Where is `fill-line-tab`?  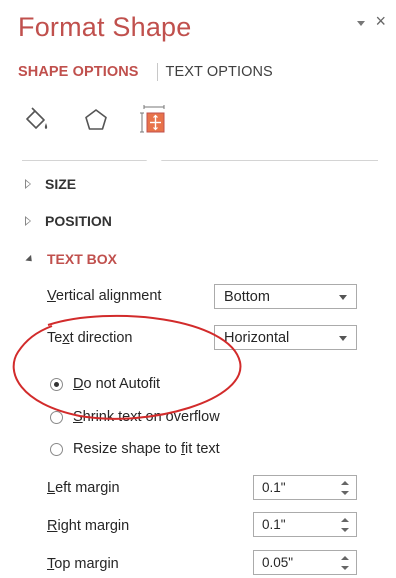
fill-line-tab is located at coordinates (36, 120).